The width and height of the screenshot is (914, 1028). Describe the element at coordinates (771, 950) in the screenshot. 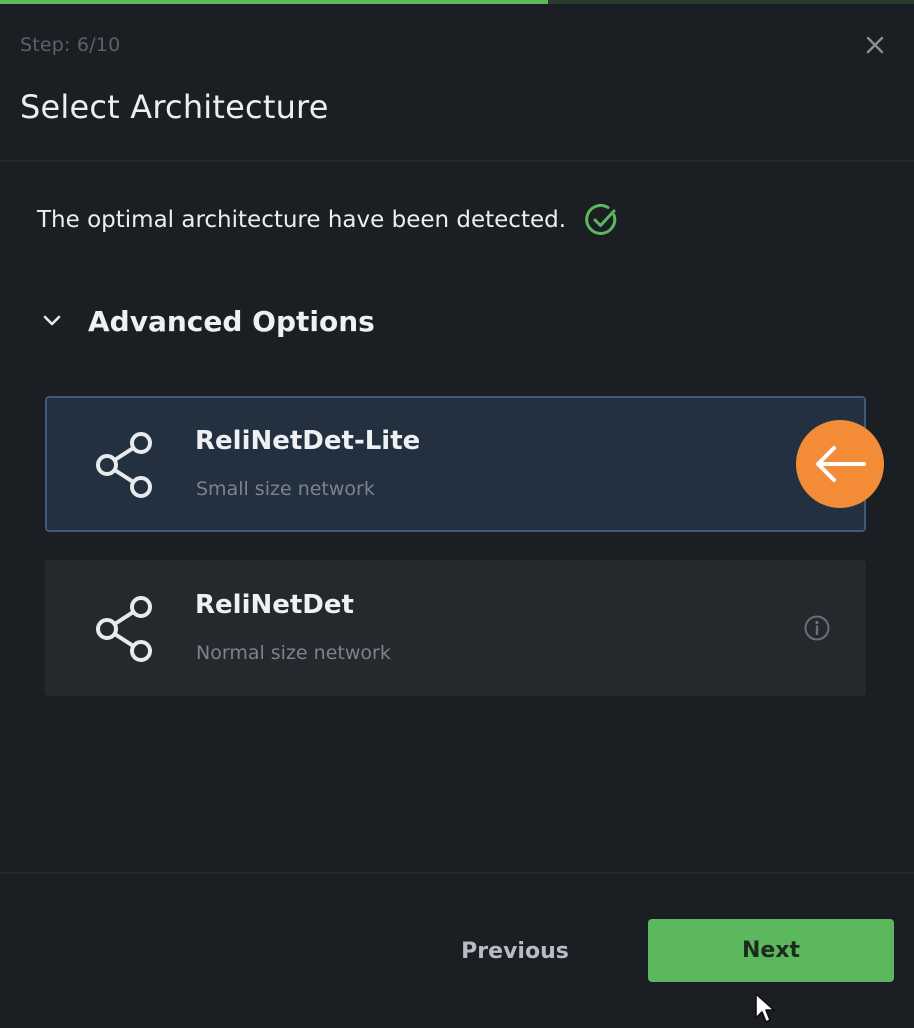

I see `next-button: Next` at that location.